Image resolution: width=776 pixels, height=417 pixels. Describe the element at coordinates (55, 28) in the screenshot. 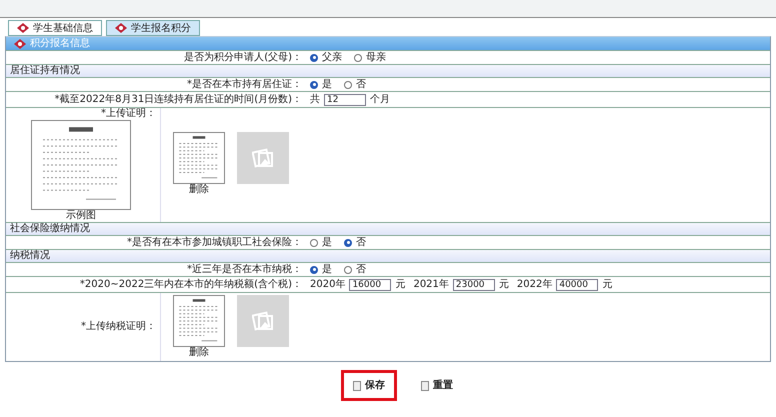

I see `tab: 学生基础信息` at that location.